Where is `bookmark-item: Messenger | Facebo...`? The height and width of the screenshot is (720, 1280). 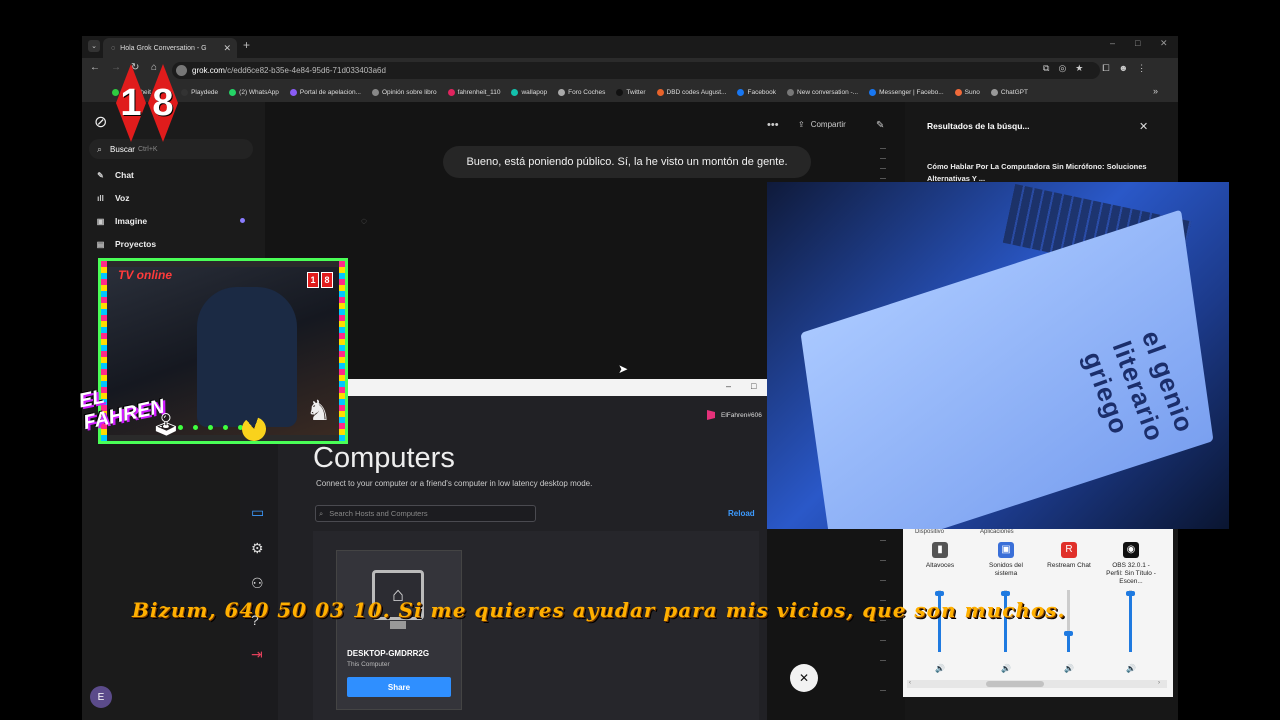 bookmark-item: Messenger | Facebo... is located at coordinates (906, 92).